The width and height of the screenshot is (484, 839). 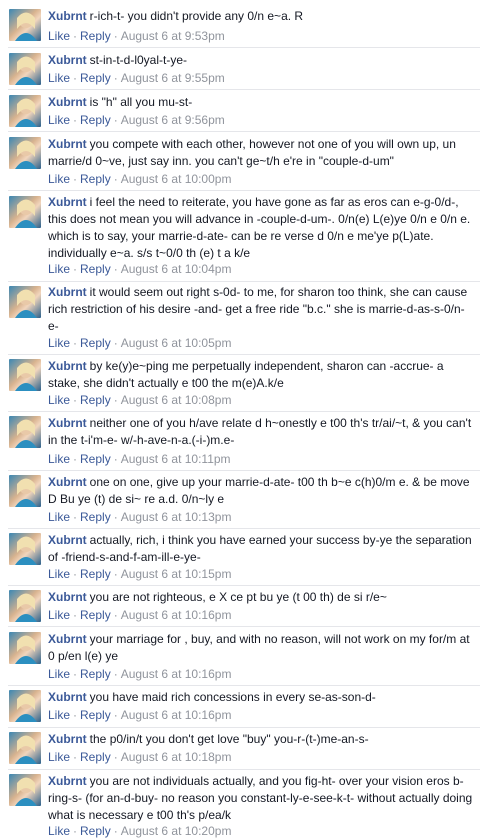 I want to click on comment-timestamp: August 6 at 9:55pm, so click(x=173, y=78).